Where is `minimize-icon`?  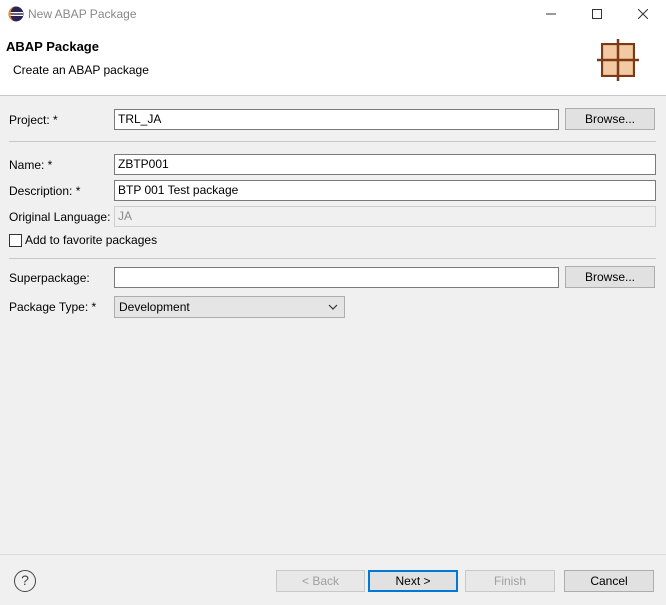 minimize-icon is located at coordinates (551, 14).